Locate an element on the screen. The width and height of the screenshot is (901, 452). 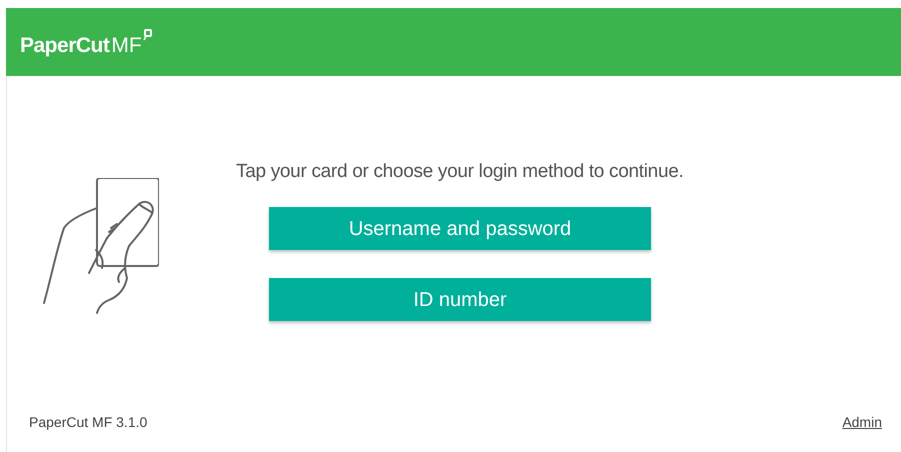
login-method-button: ID number is located at coordinates (460, 299).